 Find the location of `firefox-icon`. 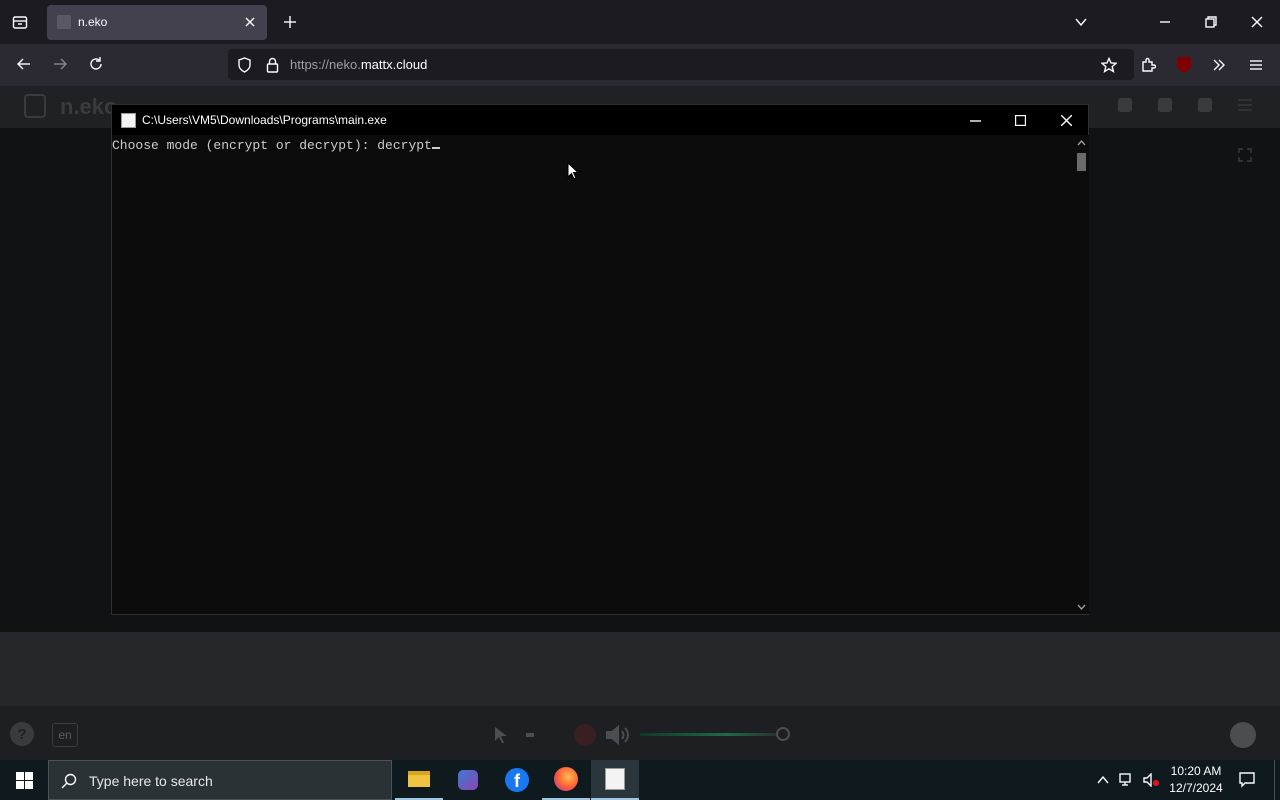

firefox-icon is located at coordinates (566, 780).